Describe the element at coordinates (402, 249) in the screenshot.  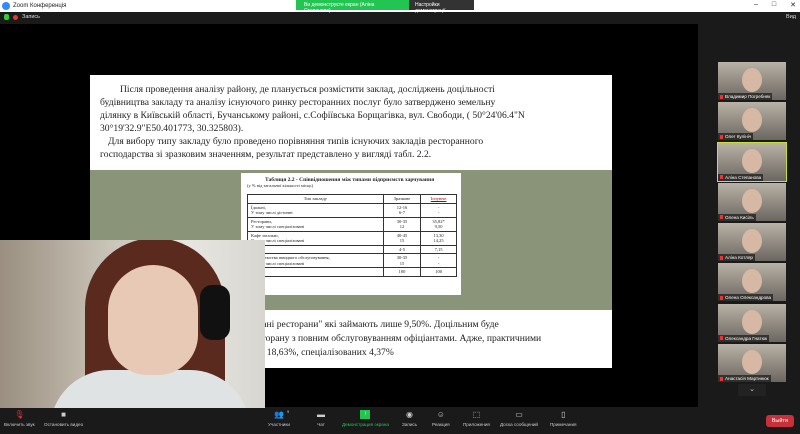
I see `table-cell: 4-5` at that location.